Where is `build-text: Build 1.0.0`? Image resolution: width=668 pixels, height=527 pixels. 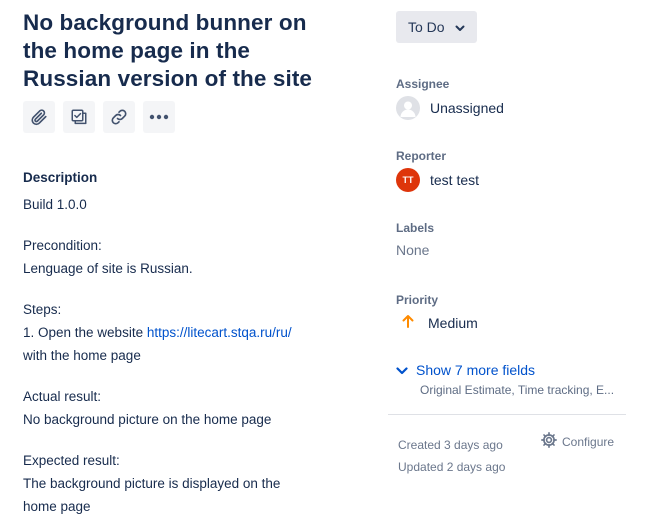 build-text: Build 1.0.0 is located at coordinates (55, 204).